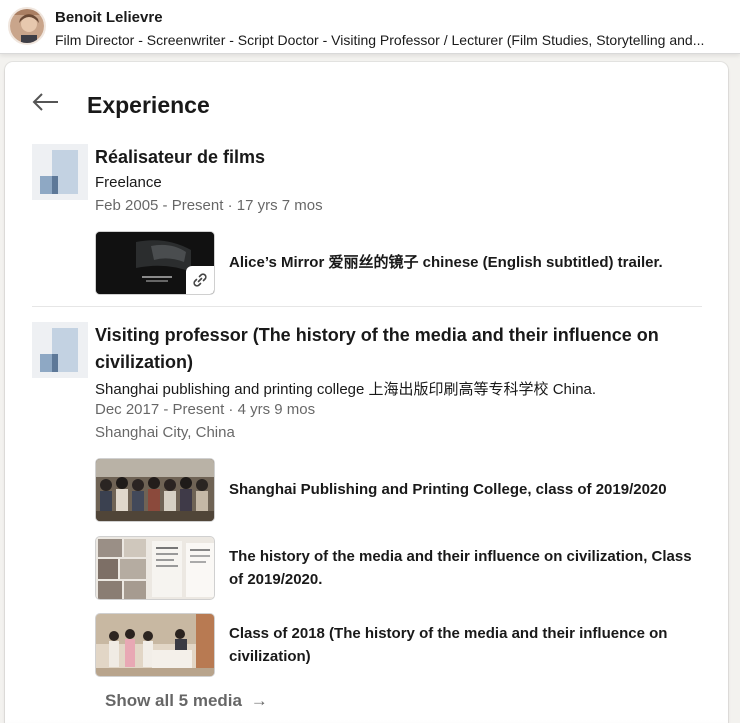  I want to click on position-dates: Feb 2005 - Present · 17 yrs 7 mos, so click(209, 205).